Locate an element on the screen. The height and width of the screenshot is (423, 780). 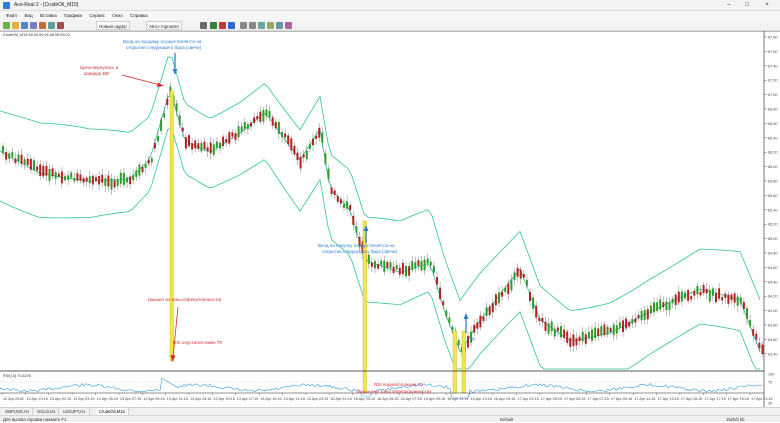
price-tick-label: 65.60 is located at coordinates (773, 196).